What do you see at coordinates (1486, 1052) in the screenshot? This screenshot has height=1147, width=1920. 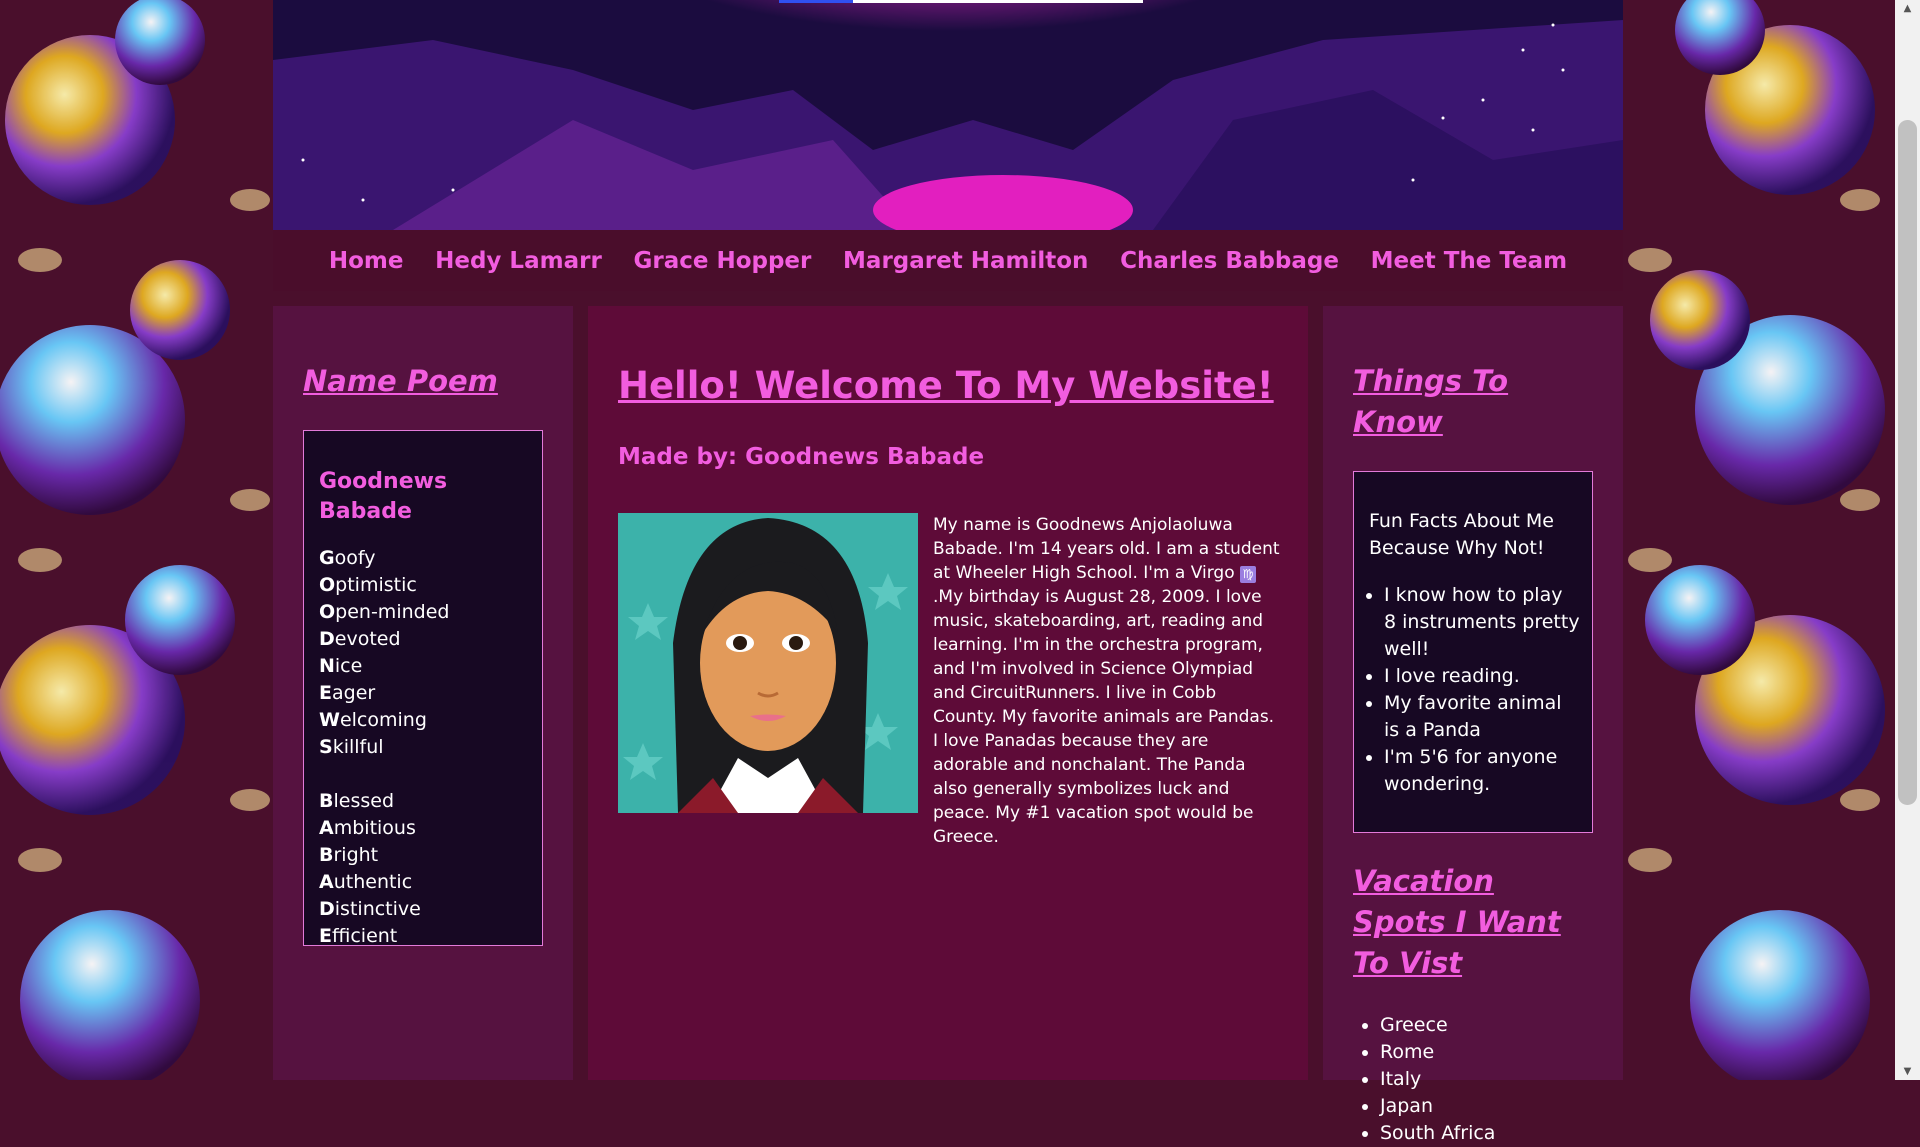 I see `list-item: Rome` at bounding box center [1486, 1052].